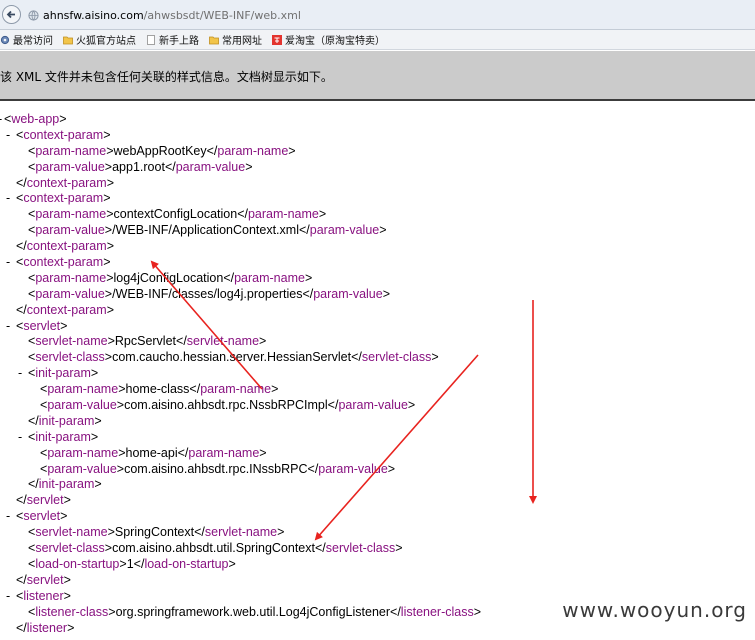 This screenshot has width=755, height=640. Describe the element at coordinates (140, 166) in the screenshot. I see `xml-line: <param-value>app1.root</param-value>` at that location.